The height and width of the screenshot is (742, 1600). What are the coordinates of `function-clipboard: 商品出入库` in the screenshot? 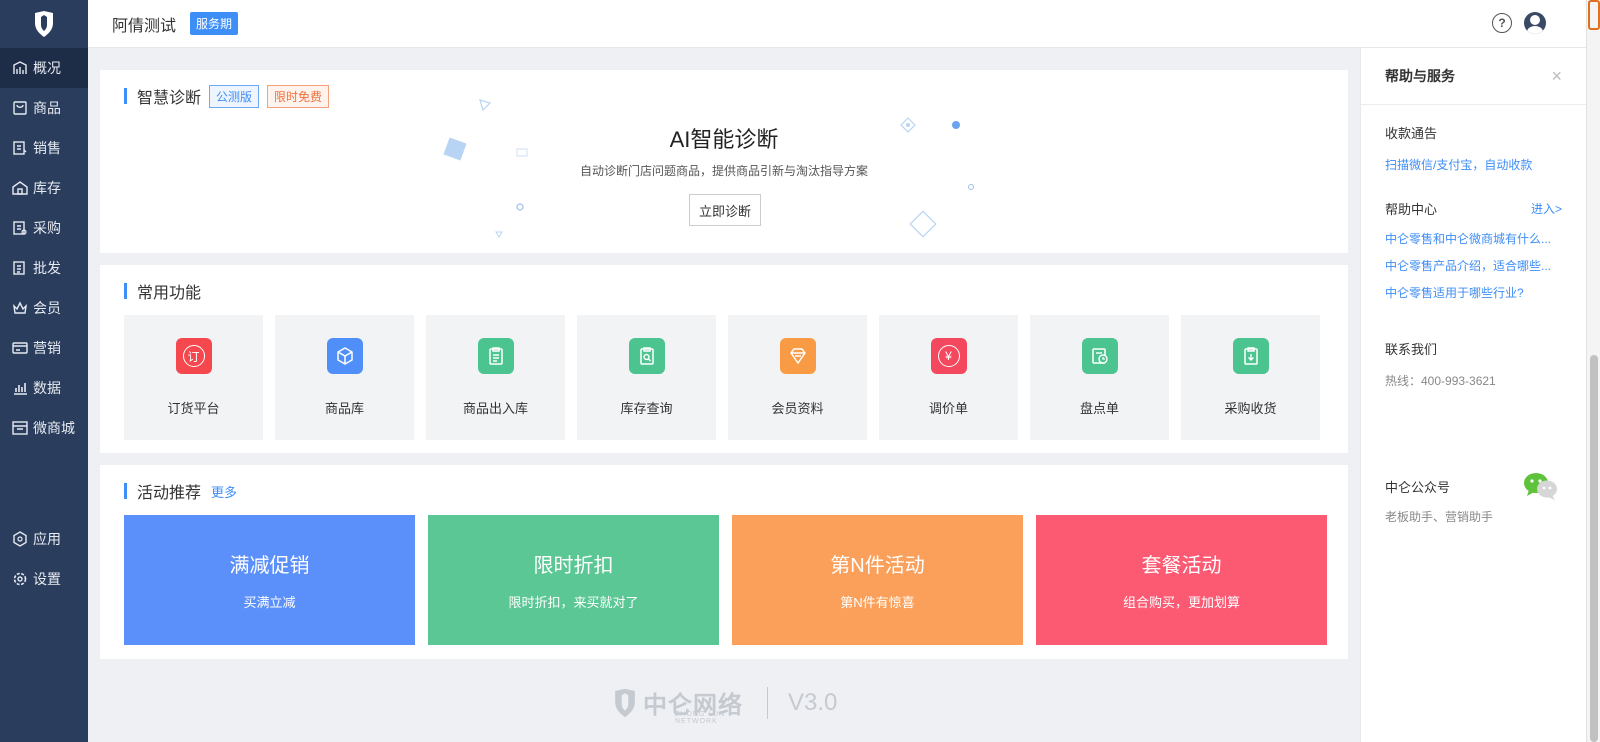 It's located at (495, 377).